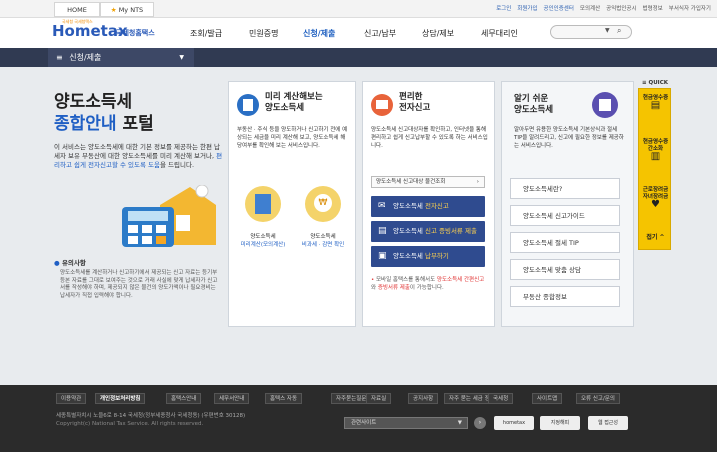  I want to click on guide-item-realestate: 부동산 종합정보, so click(565, 296).